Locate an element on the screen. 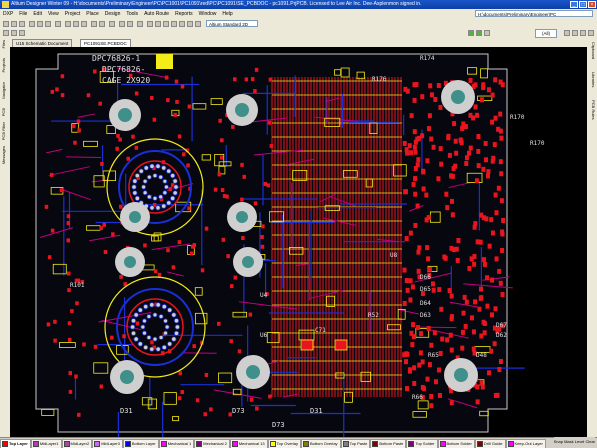 This screenshot has width=597, height=448. designator-d67: D67 is located at coordinates (501, 325).